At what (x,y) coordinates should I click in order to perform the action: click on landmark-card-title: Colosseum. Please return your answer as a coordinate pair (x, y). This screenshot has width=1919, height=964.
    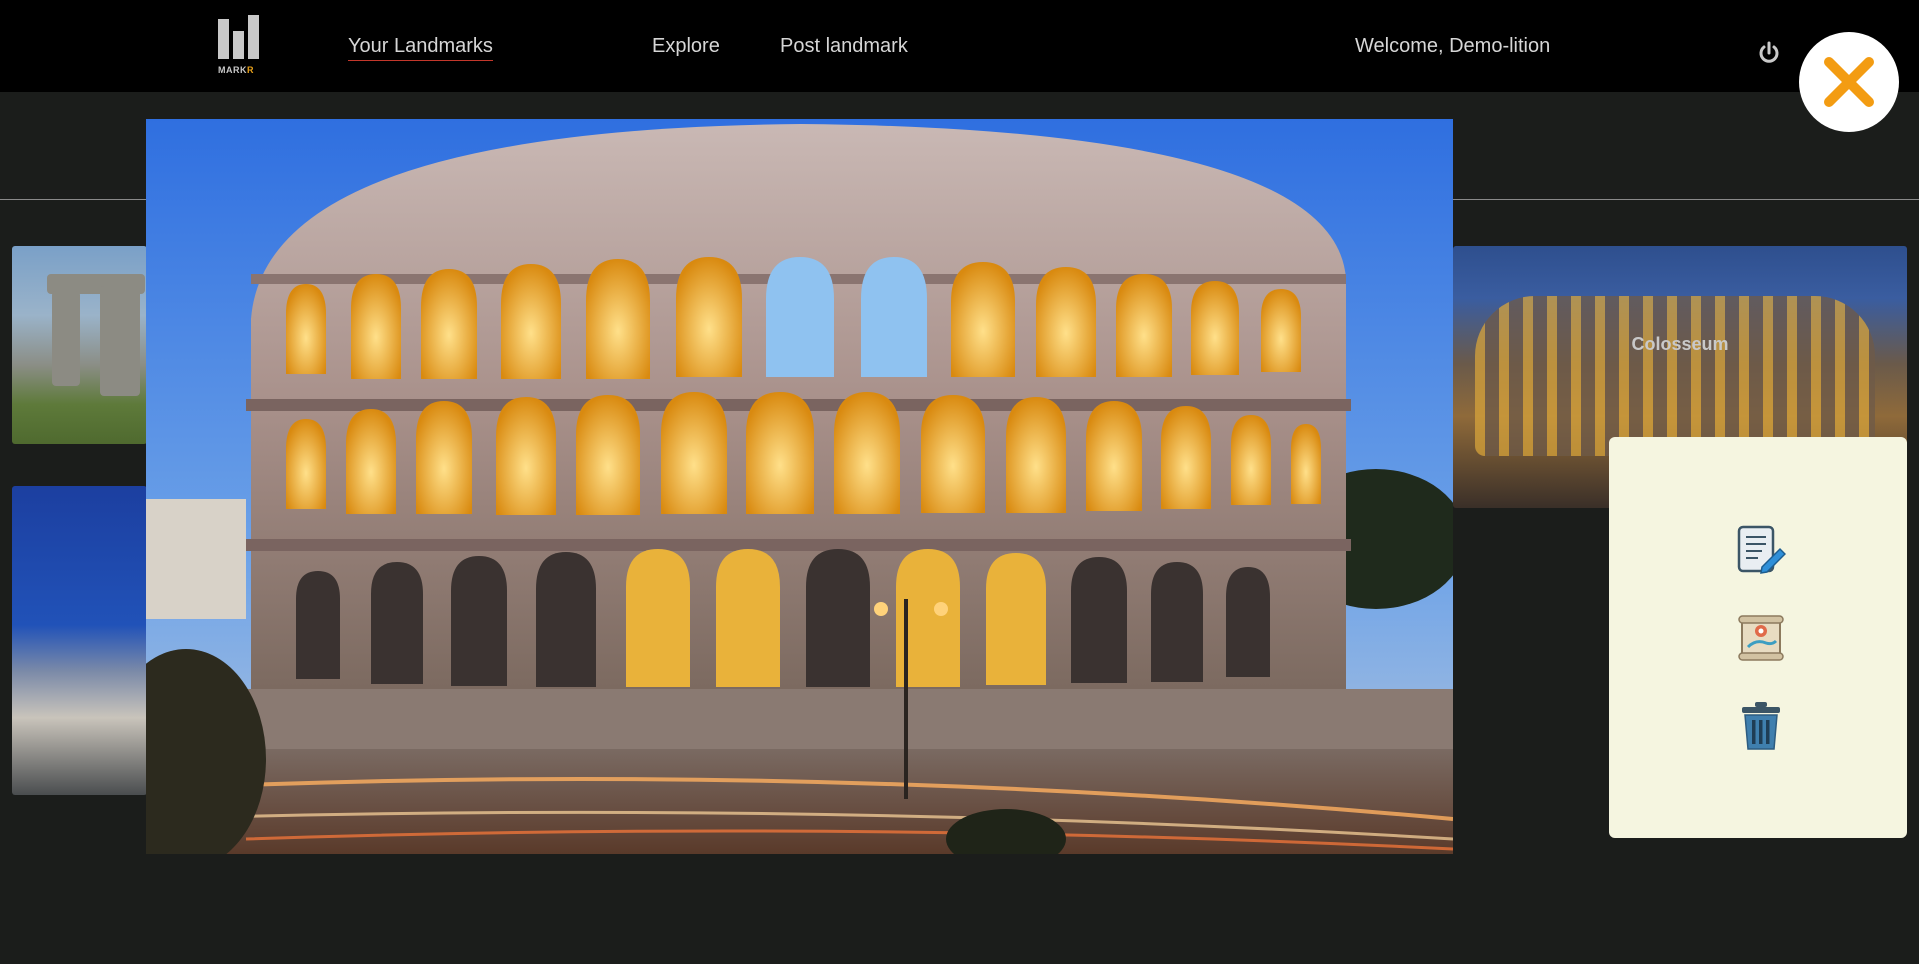
    Looking at the image, I should click on (1680, 344).